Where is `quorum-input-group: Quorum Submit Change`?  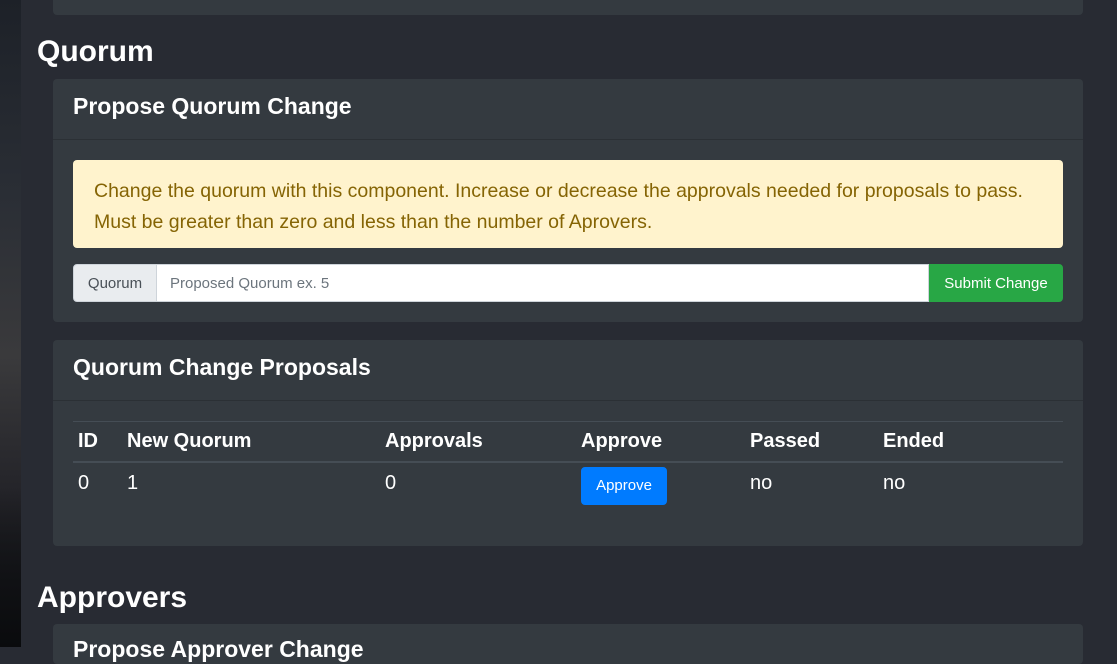 quorum-input-group: Quorum Submit Change is located at coordinates (568, 283).